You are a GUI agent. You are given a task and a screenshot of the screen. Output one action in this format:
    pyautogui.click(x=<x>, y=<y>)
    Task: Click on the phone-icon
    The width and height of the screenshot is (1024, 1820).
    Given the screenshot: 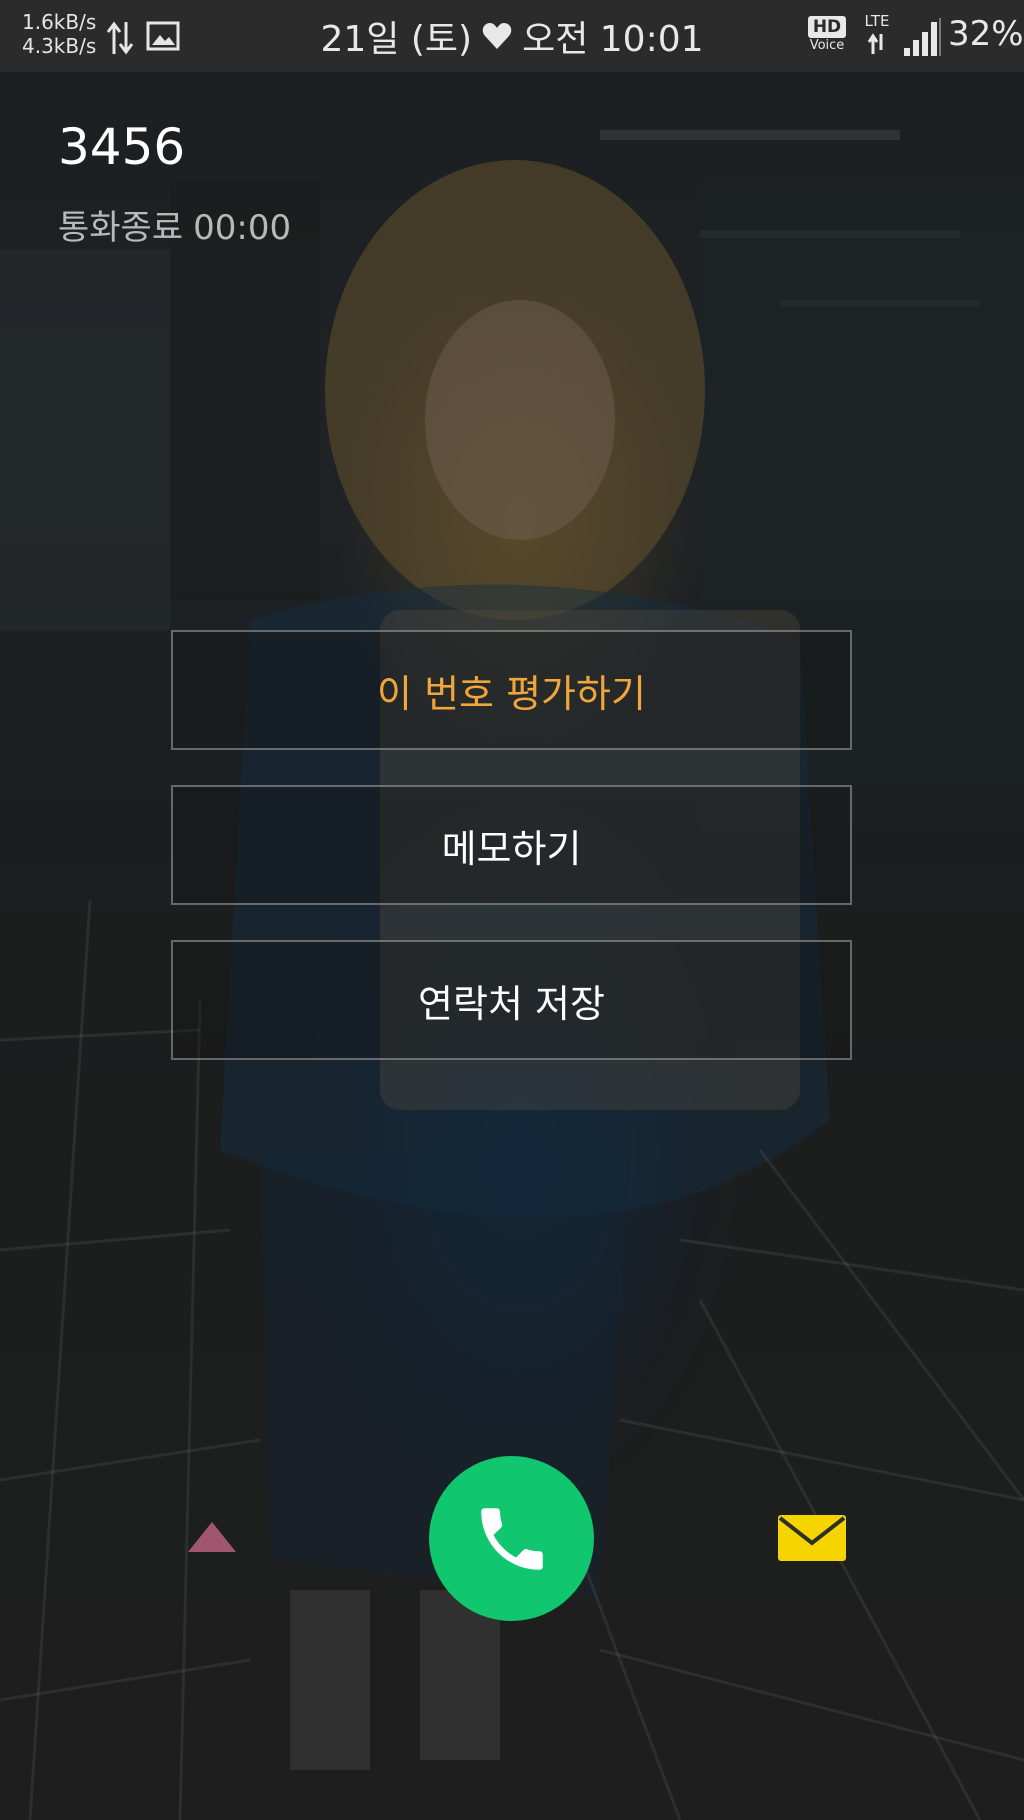 What is the action you would take?
    pyautogui.click(x=511, y=1538)
    